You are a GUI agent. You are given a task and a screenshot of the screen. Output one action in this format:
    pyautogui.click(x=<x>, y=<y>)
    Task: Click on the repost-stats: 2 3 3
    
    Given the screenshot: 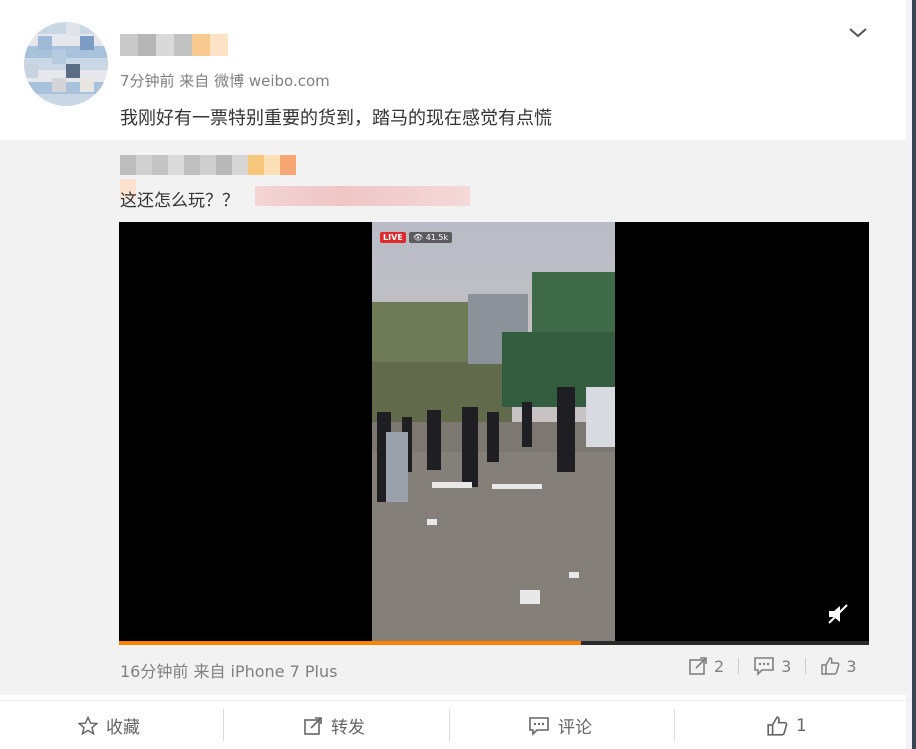 What is the action you would take?
    pyautogui.click(x=772, y=666)
    